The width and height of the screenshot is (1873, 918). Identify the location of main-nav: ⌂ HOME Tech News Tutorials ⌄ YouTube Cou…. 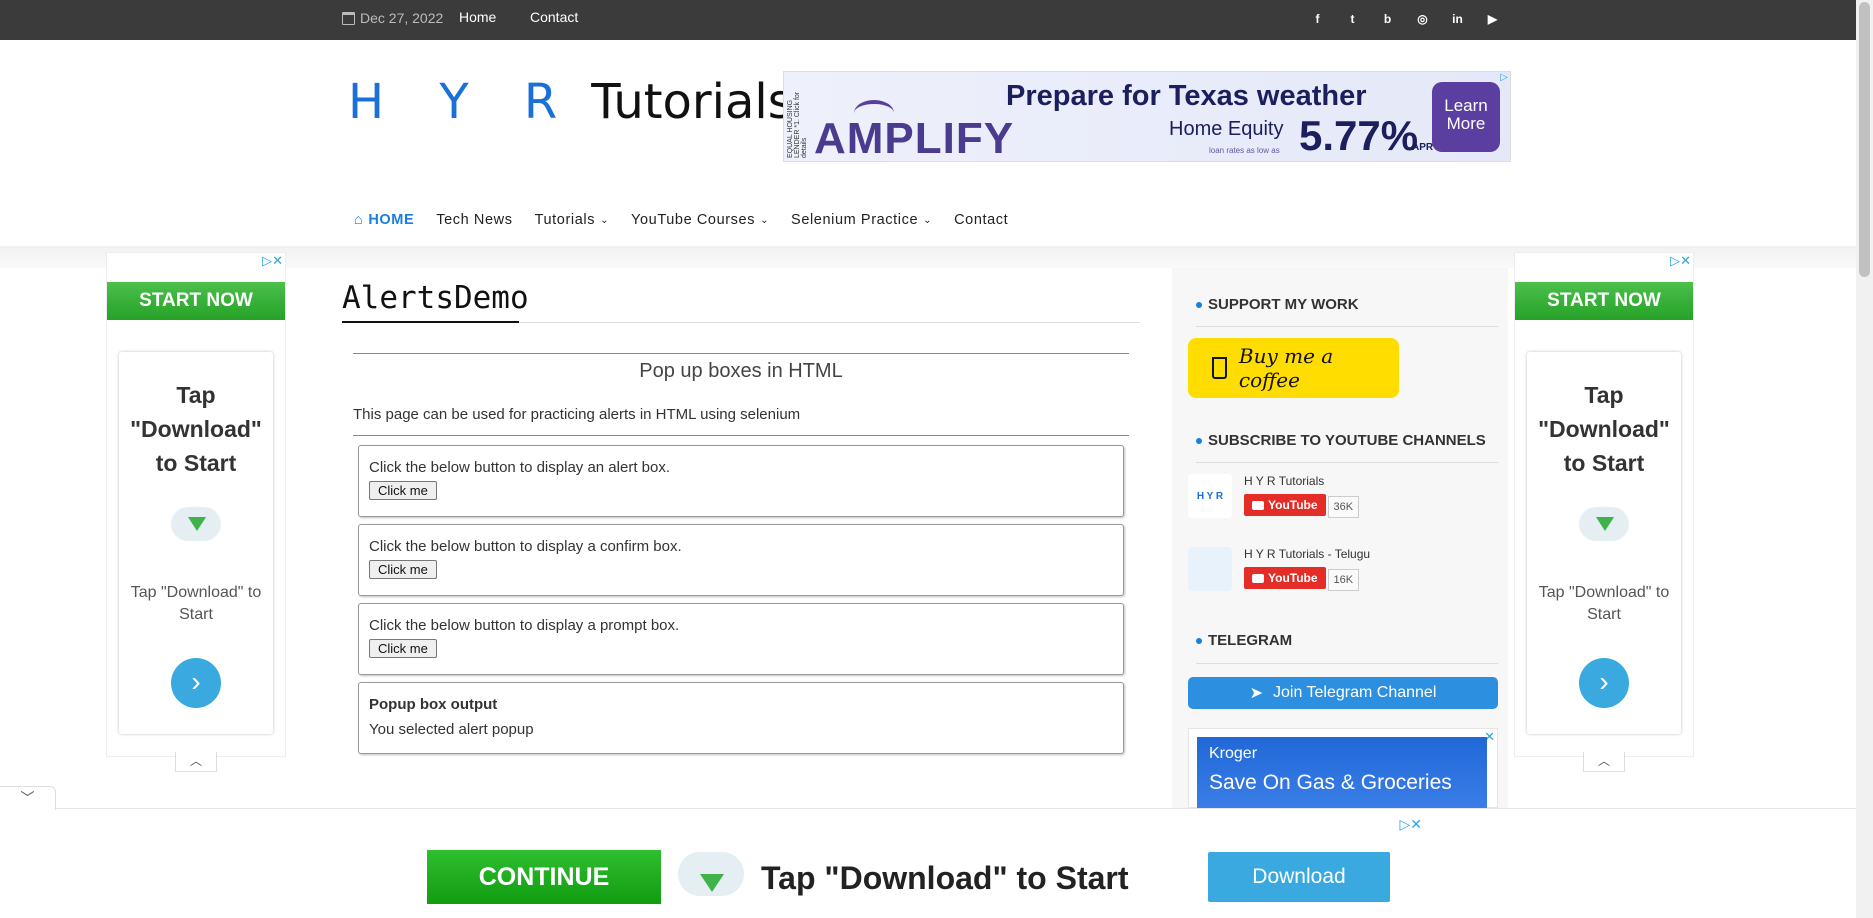
(681, 220).